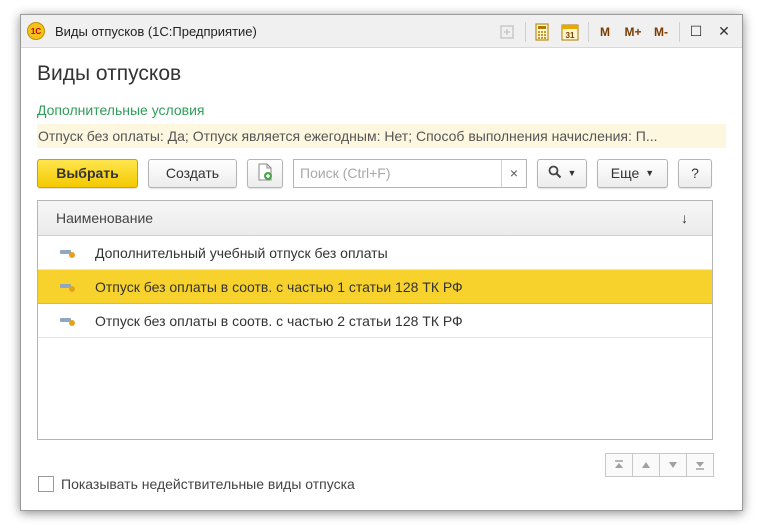 The width and height of the screenshot is (763, 532). I want to click on title-bar-controls: 31 M M+ M- ☐ ✕, so click(613, 31).